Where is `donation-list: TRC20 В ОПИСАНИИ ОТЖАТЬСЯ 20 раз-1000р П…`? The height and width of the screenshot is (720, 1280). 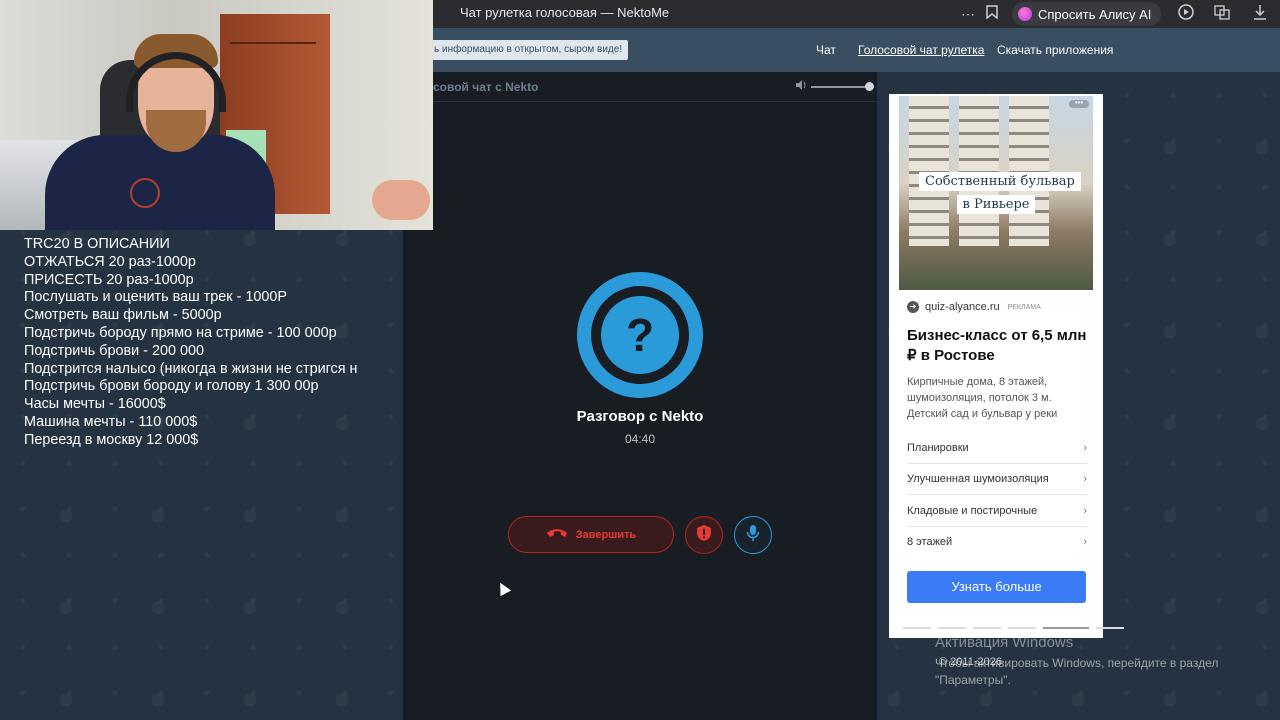
donation-list: TRC20 В ОПИСАНИИ ОТЖАТЬСЯ 20 раз-1000р П… is located at coordinates (201, 343).